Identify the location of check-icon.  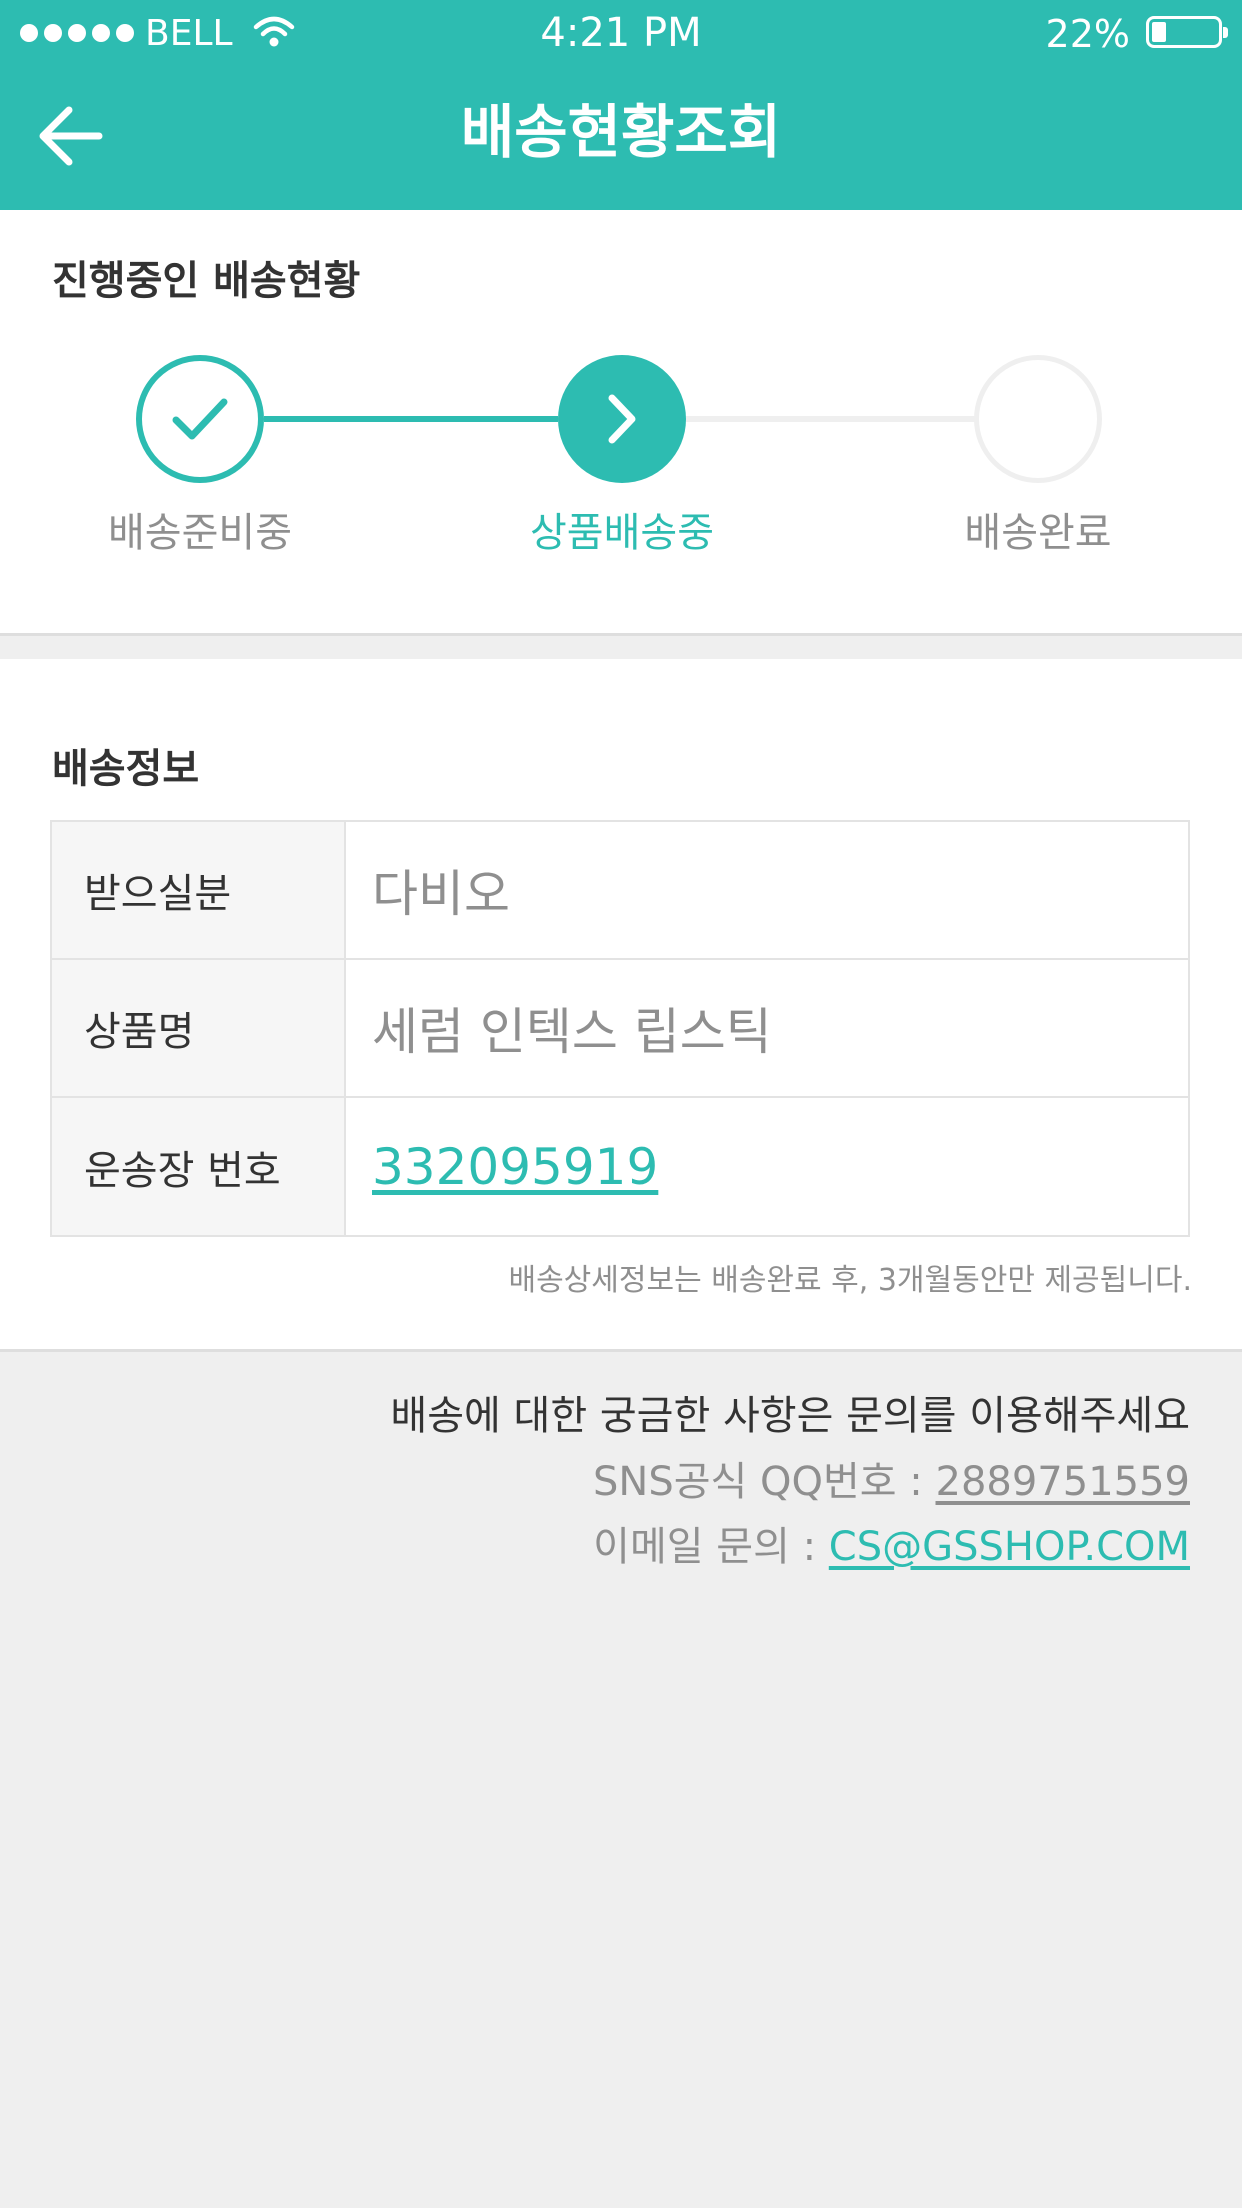
(200, 419).